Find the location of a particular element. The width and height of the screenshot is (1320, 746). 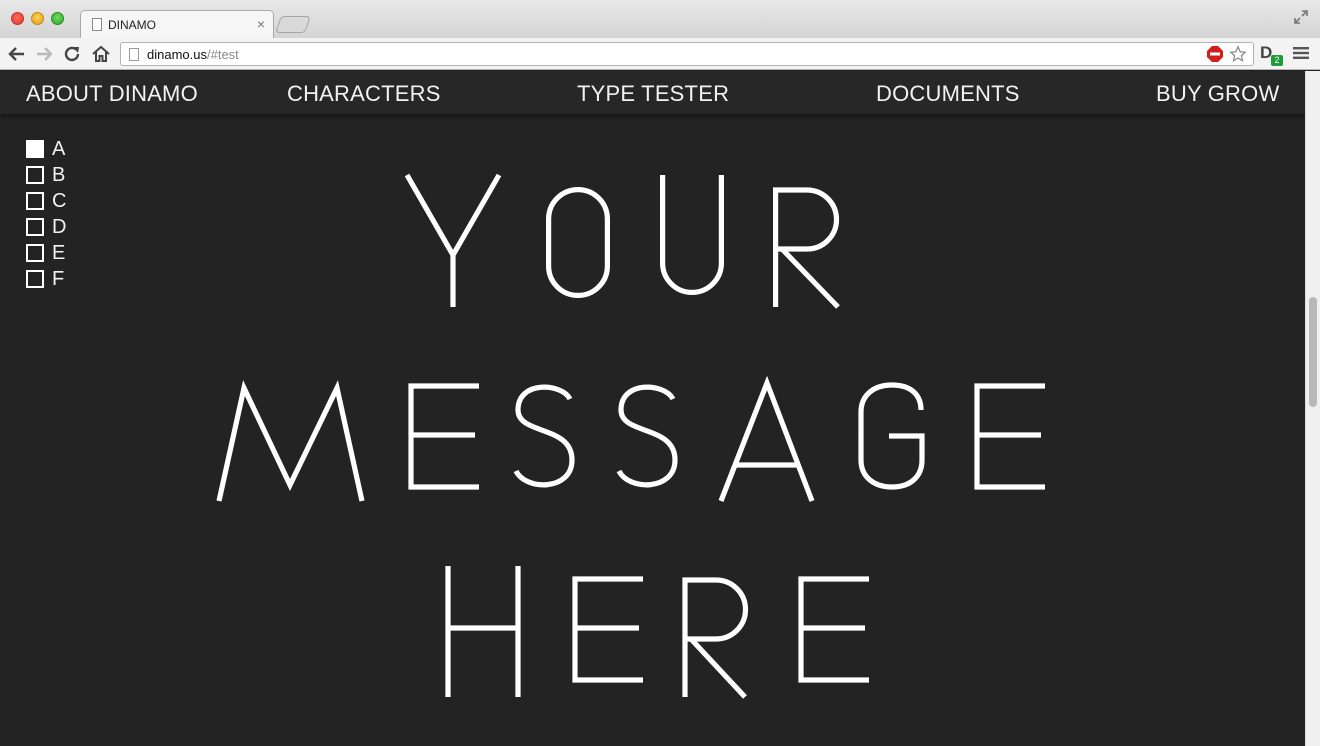

extension-icon: D 2 is located at coordinates (1273, 55).